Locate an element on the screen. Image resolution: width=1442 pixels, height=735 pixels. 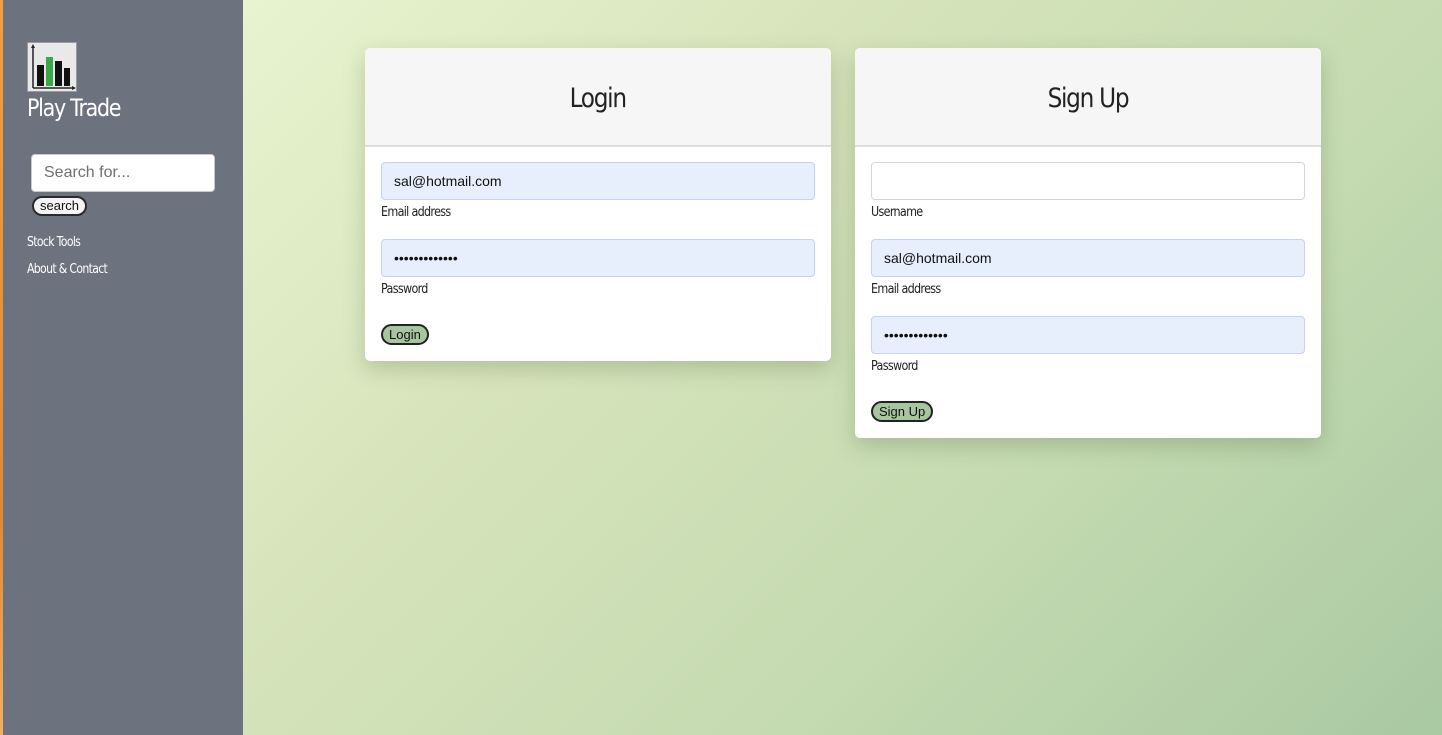
signup-form: Username Email address Password Sign Up is located at coordinates (1088, 292).